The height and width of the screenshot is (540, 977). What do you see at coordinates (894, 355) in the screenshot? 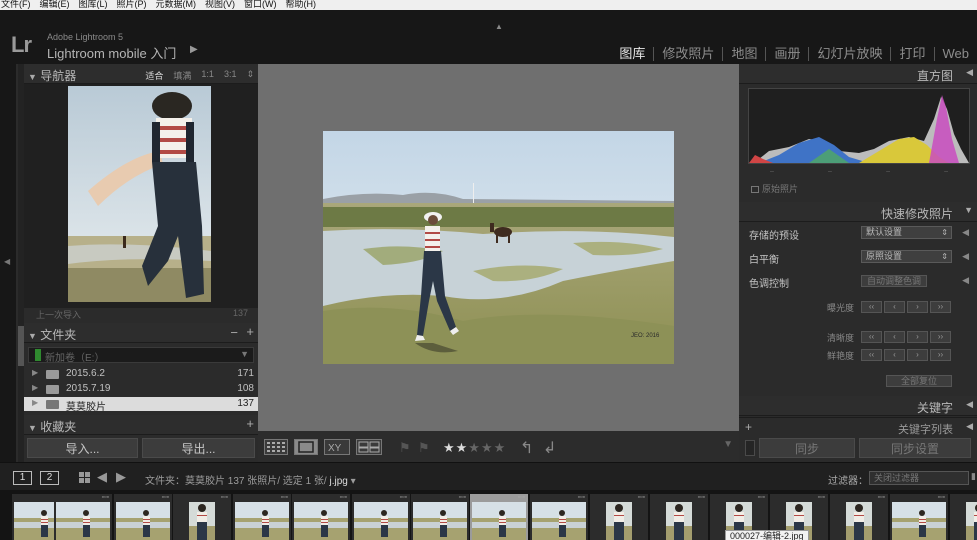
I see `vibrance-decrease: ‹` at bounding box center [894, 355].